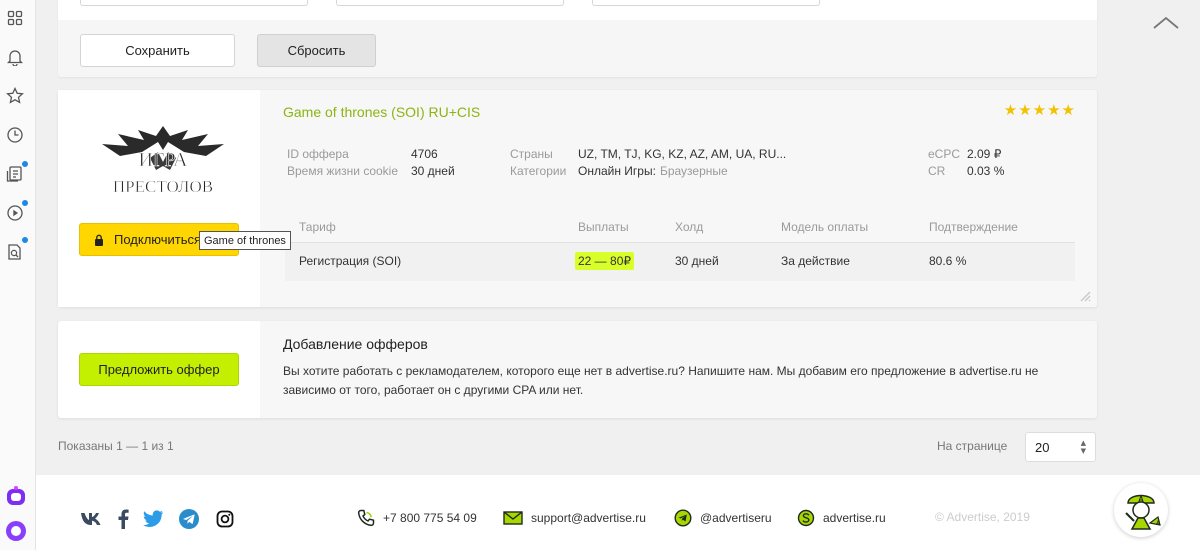 The image size is (1200, 550). Describe the element at coordinates (693, 171) in the screenshot. I see `category-sub: Браузерные` at that location.